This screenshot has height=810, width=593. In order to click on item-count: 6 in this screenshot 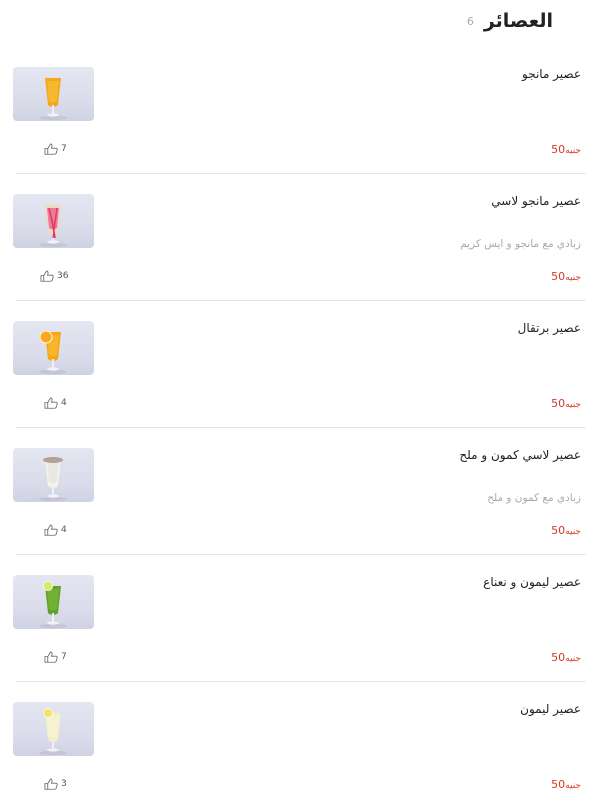, I will do `click(470, 21)`.